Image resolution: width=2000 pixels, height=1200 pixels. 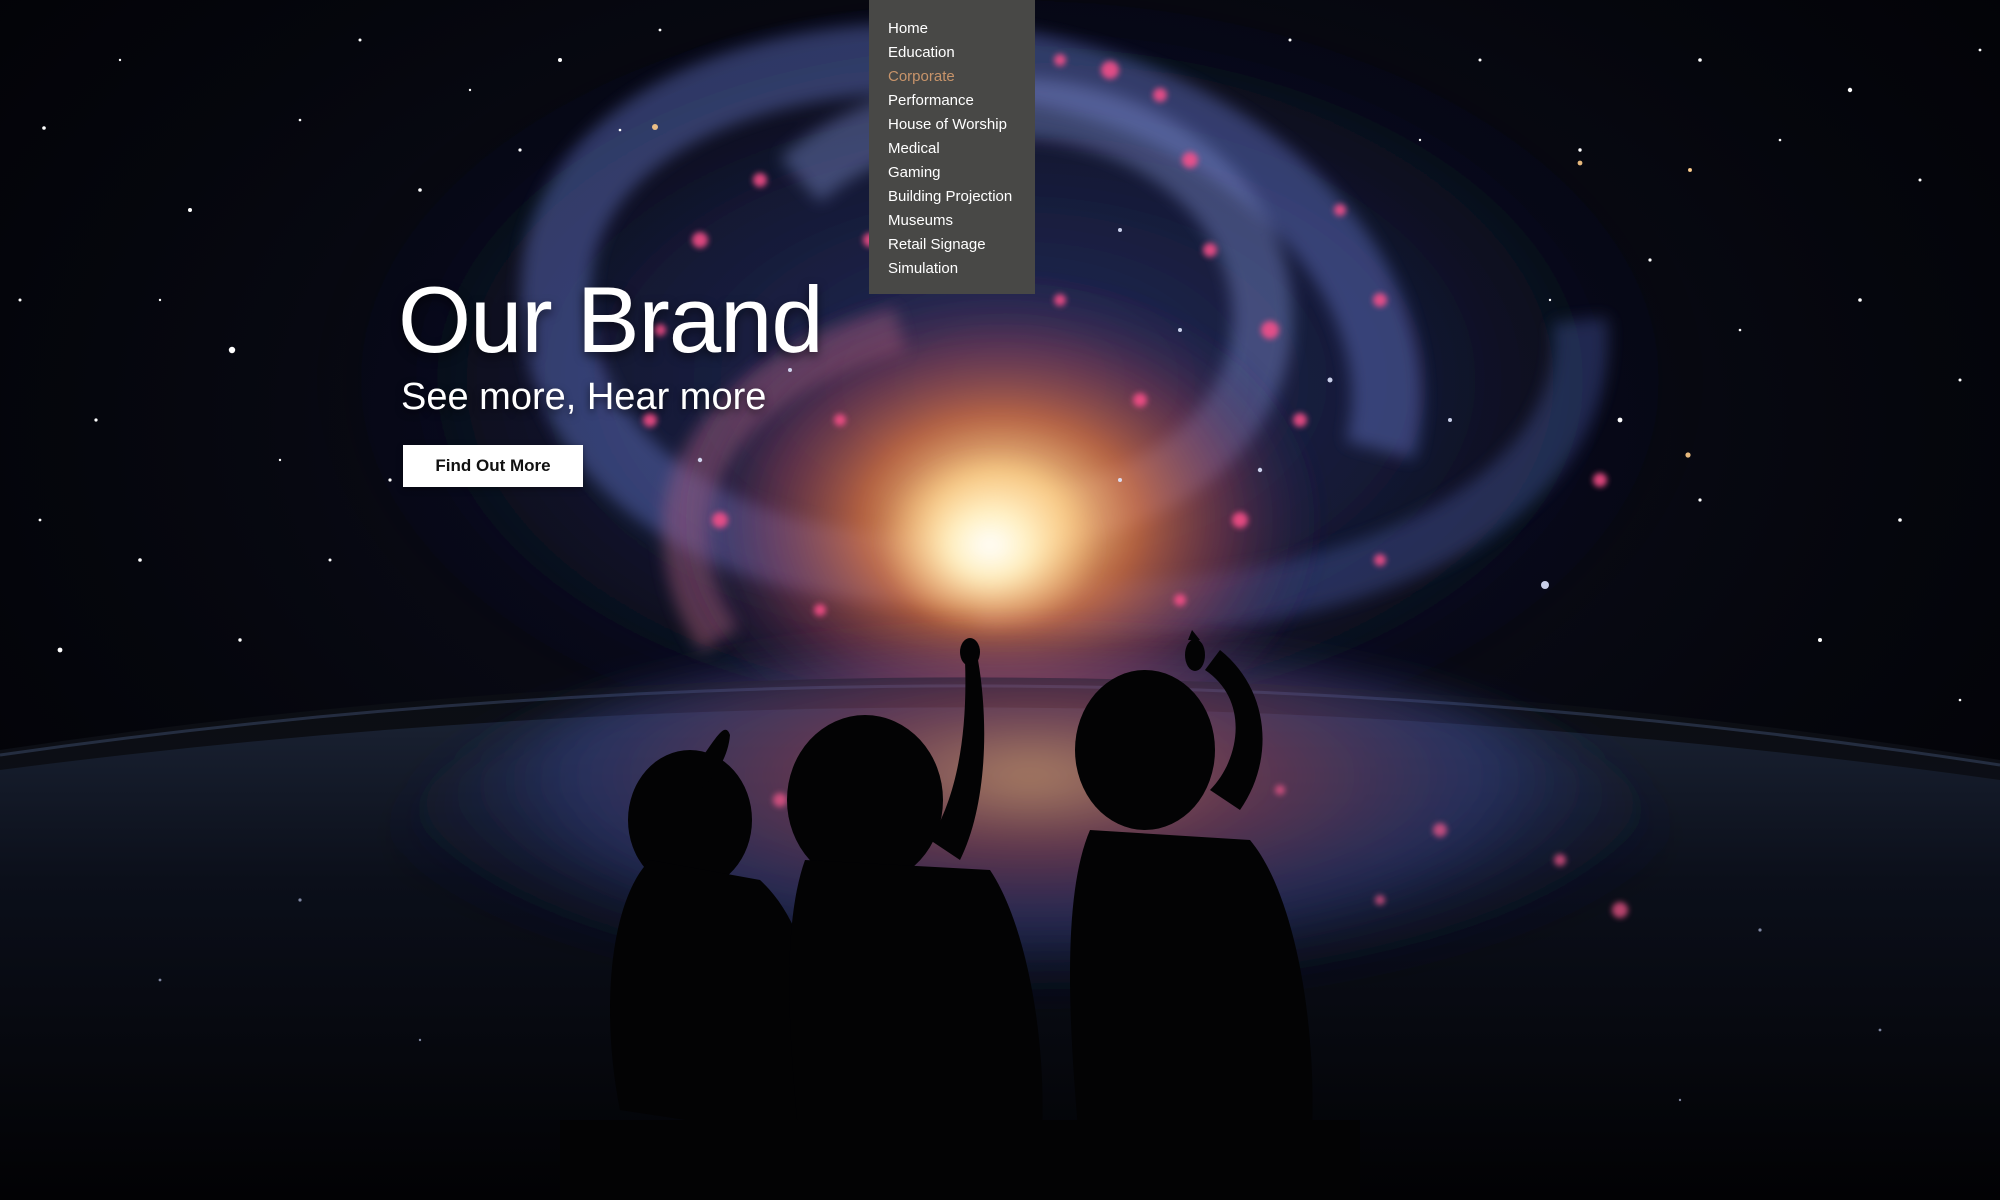 What do you see at coordinates (493, 466) in the screenshot?
I see `find-out-more-button: Find Out More` at bounding box center [493, 466].